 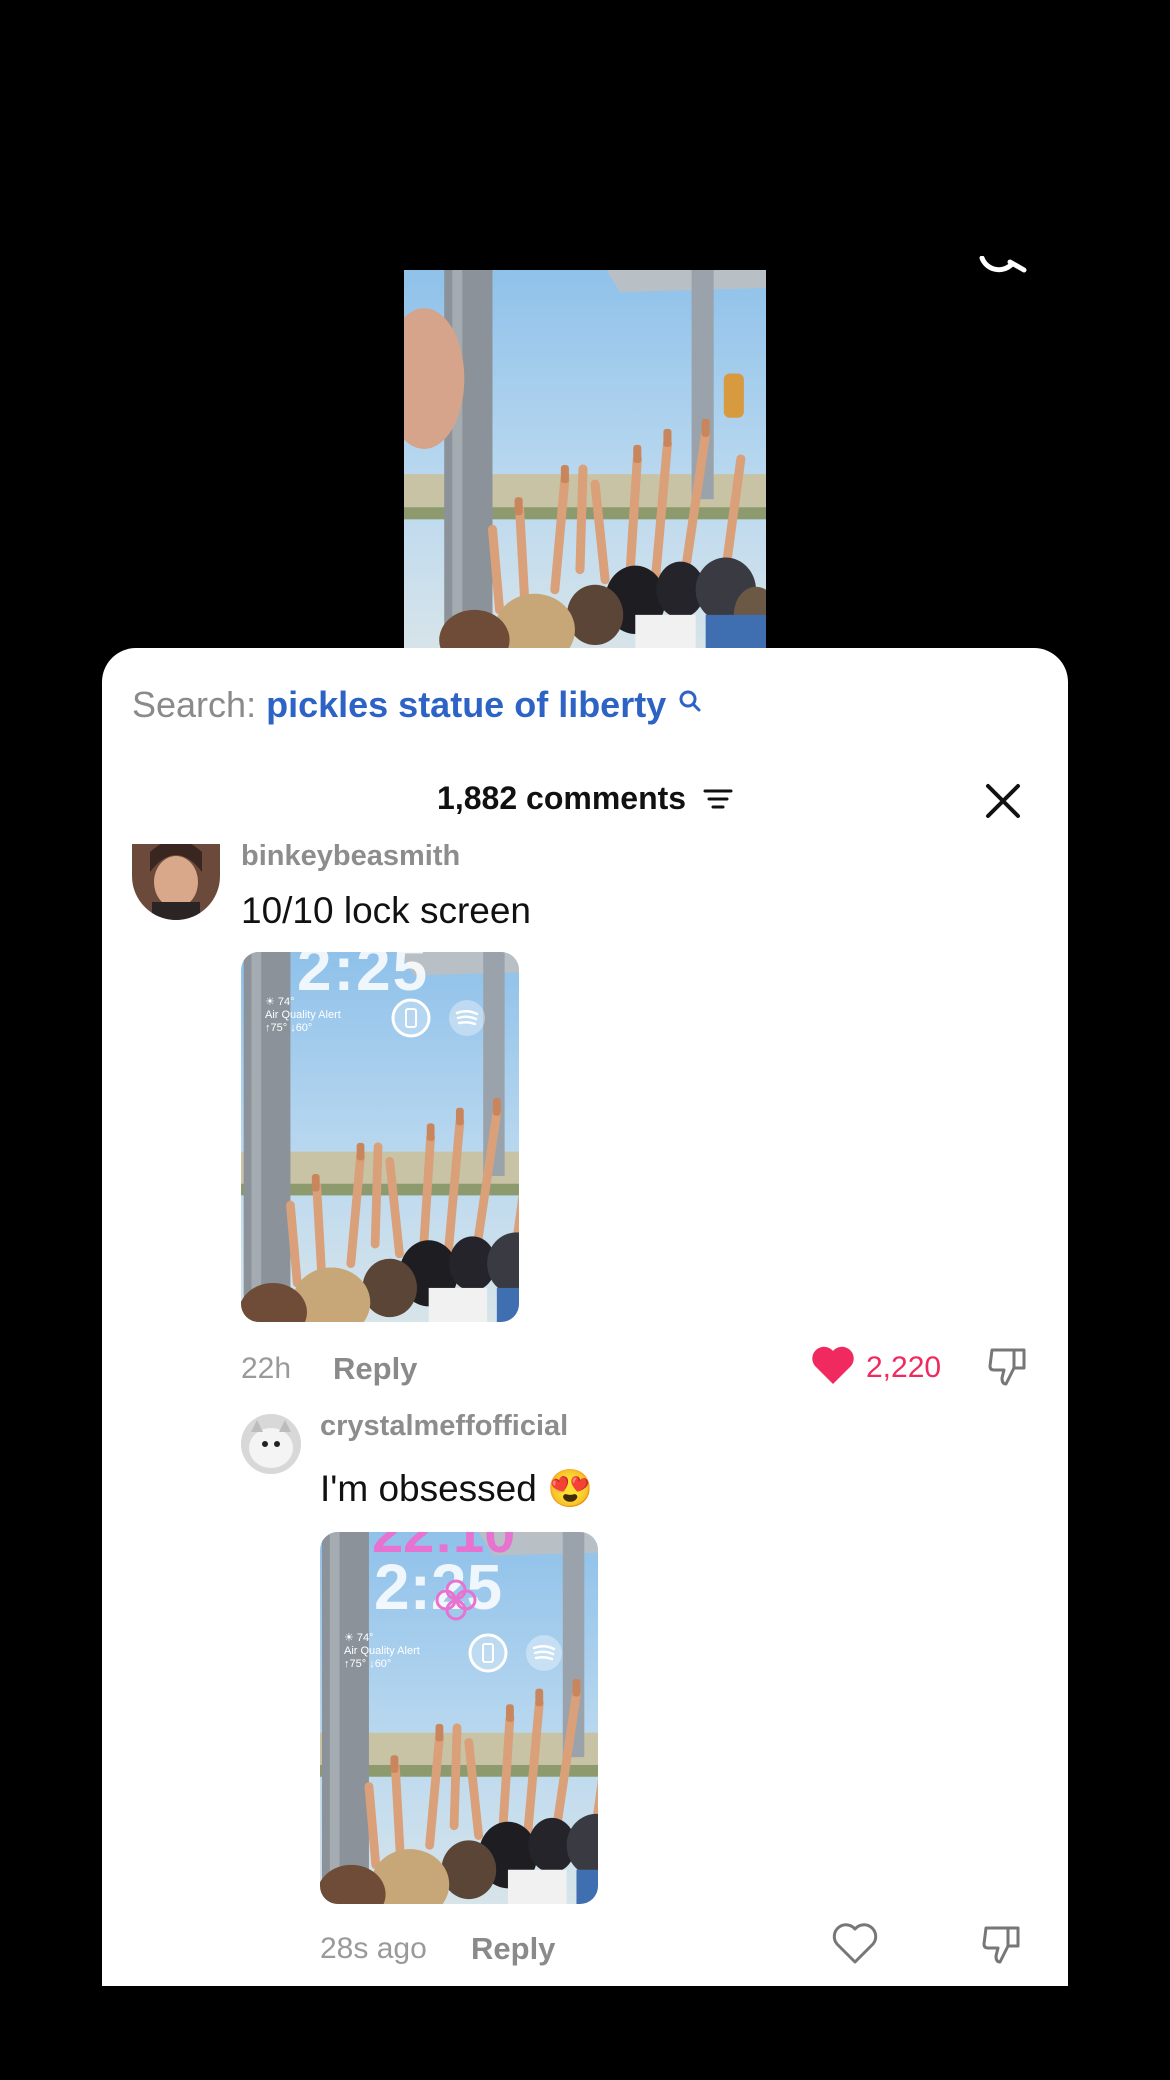 What do you see at coordinates (444, 1426) in the screenshot?
I see `comment-username: crystalmeffofficial` at bounding box center [444, 1426].